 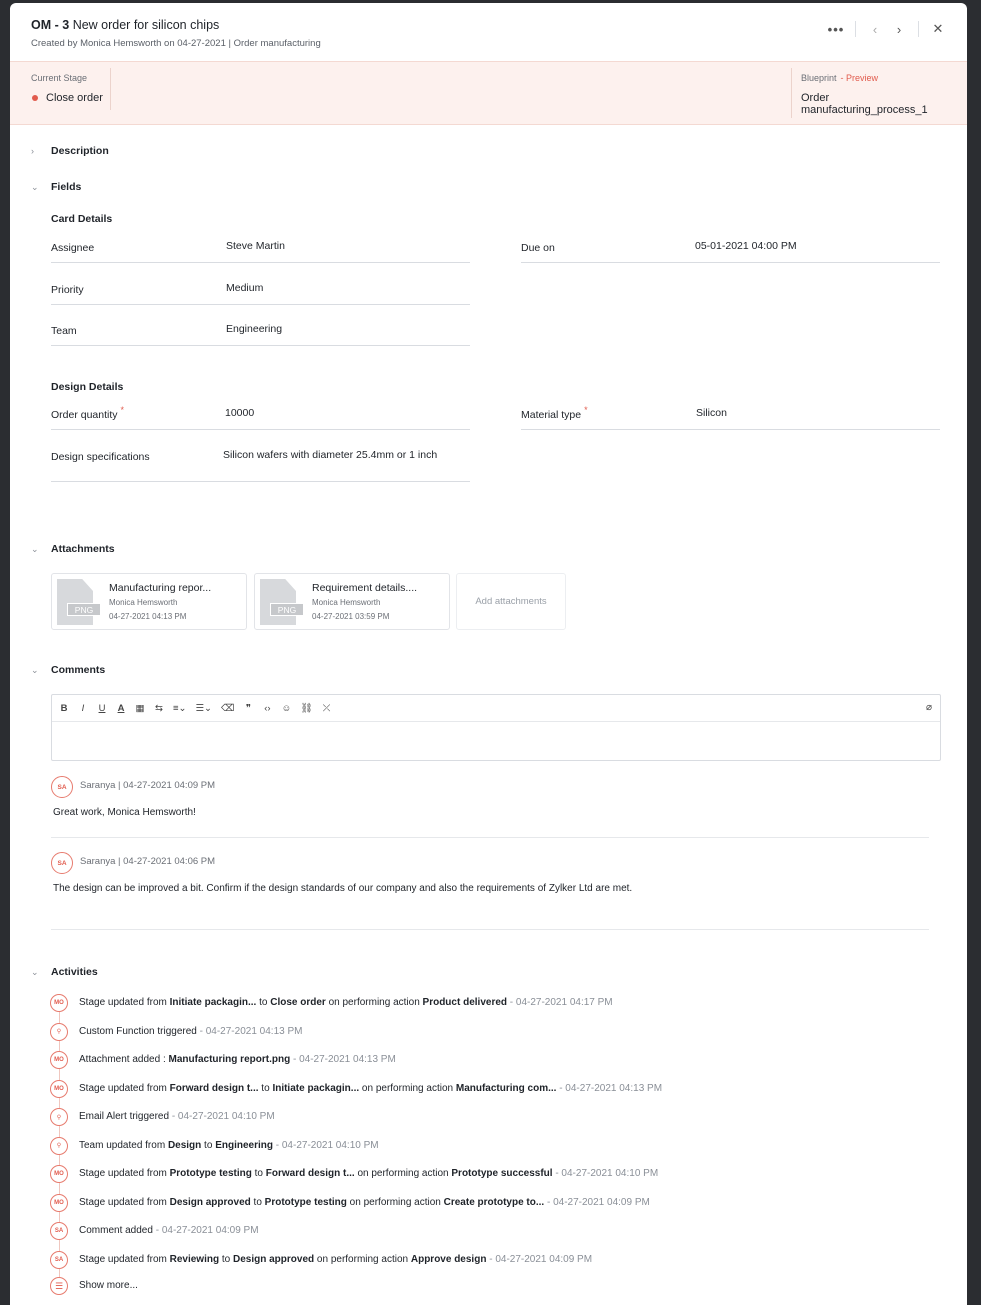 I want to click on due-on-field: Due on 05-01-2021 04:00 PM, so click(x=730, y=251).